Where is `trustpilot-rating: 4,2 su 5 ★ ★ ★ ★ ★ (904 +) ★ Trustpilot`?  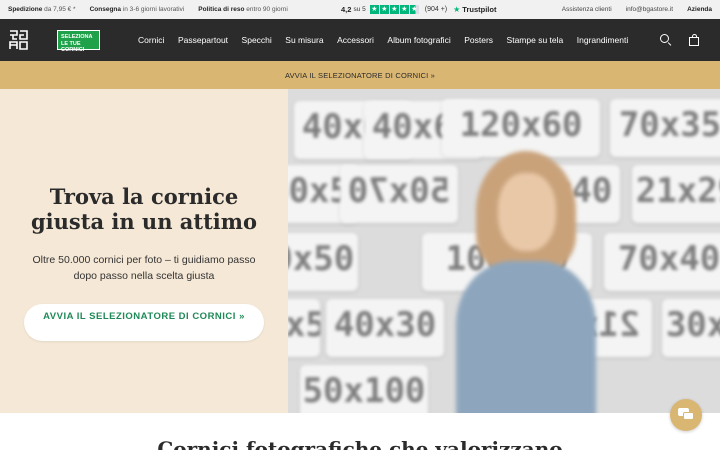 trustpilot-rating: 4,2 su 5 ★ ★ ★ ★ ★ (904 +) ★ Trustpilot is located at coordinates (418, 9).